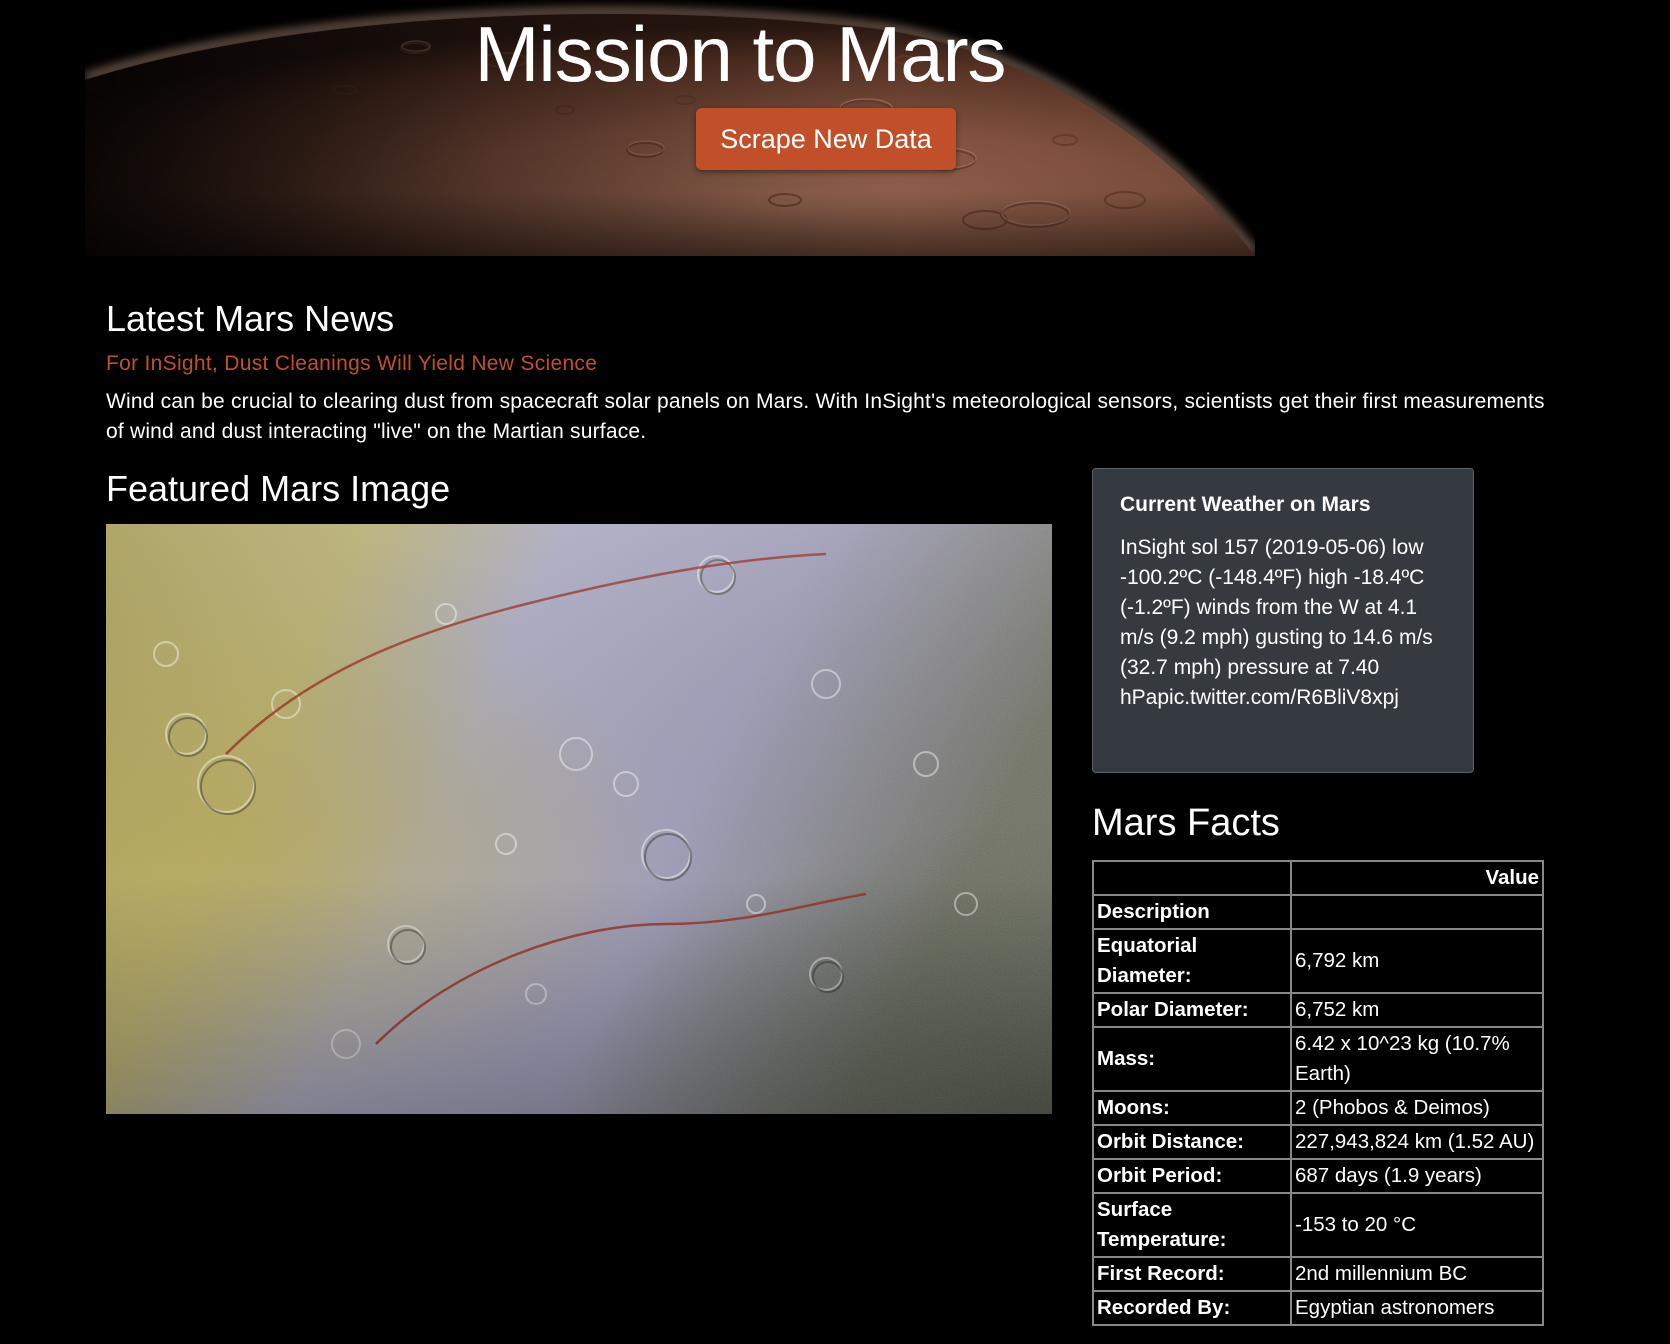 This screenshot has height=1344, width=1670. What do you see at coordinates (1417, 878) in the screenshot?
I see `facts-header-cell: Value` at bounding box center [1417, 878].